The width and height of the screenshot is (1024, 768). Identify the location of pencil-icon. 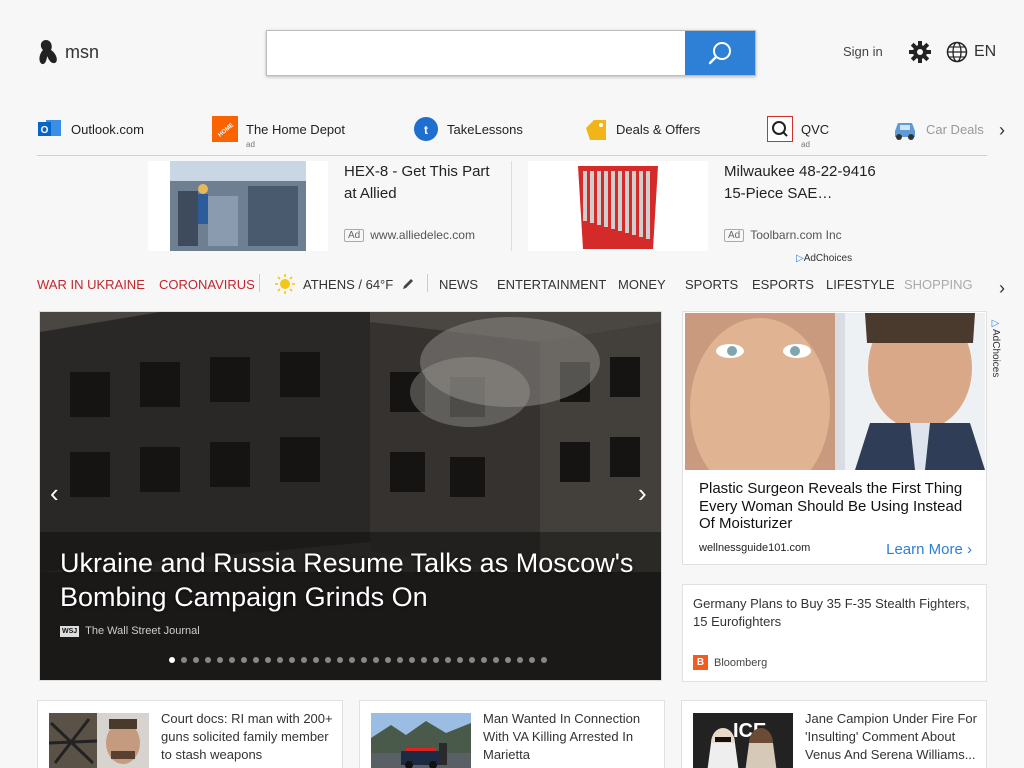
(408, 284).